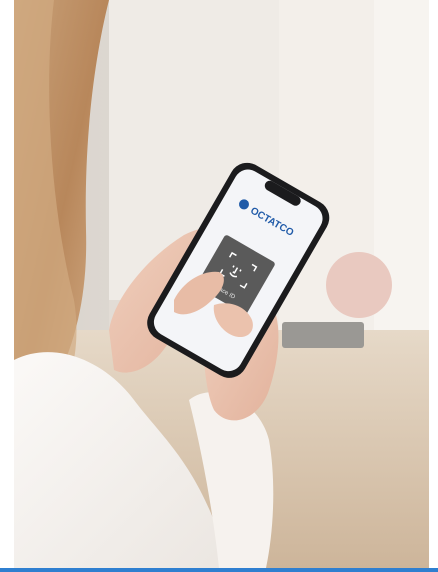  Describe the element at coordinates (219, 570) in the screenshot. I see `bottom-accent-rule` at that location.